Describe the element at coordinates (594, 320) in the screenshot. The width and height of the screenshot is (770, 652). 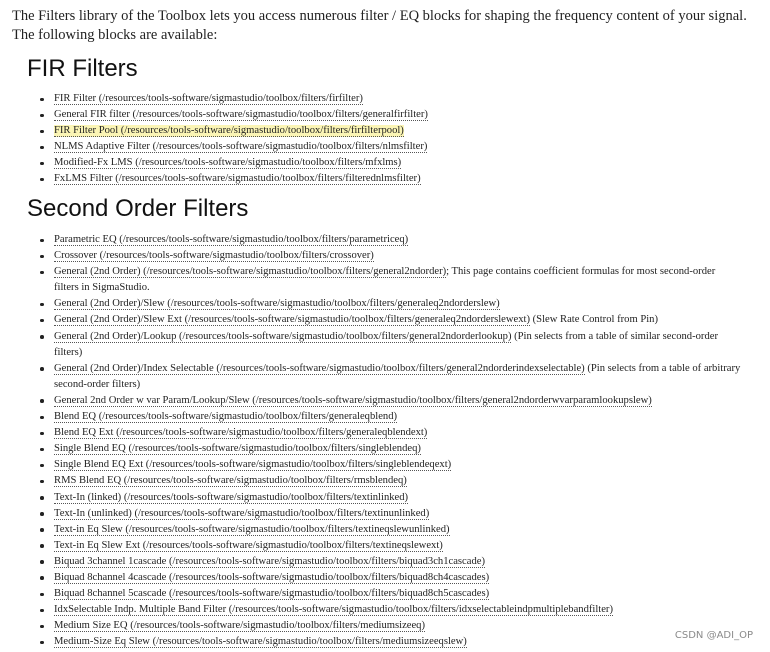
I see `filter-note: (Slew Rate Control from Pin)` at that location.